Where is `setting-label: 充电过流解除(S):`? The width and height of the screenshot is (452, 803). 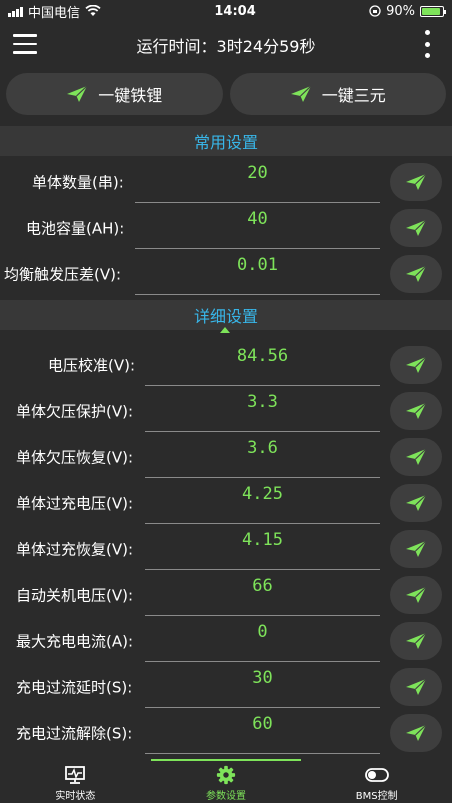
setting-label: 充电过流解除(S): is located at coordinates (74, 733).